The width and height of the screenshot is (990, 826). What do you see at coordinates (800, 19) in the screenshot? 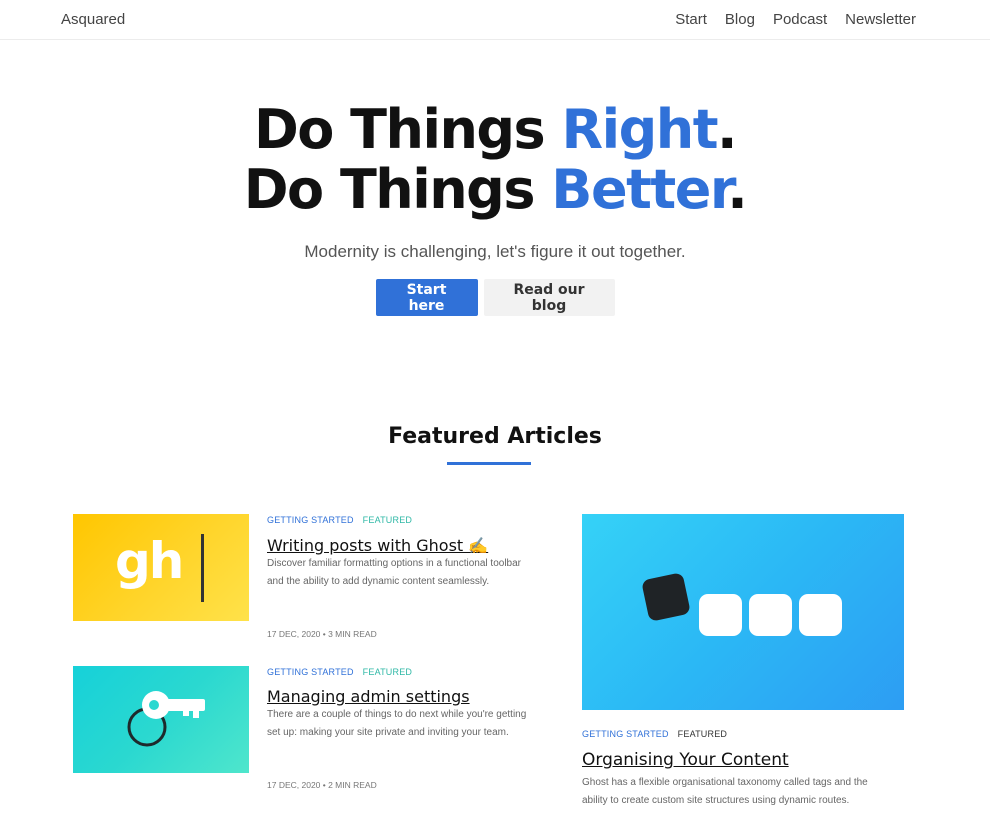
I see `nav-podcast-link: Podcast` at bounding box center [800, 19].